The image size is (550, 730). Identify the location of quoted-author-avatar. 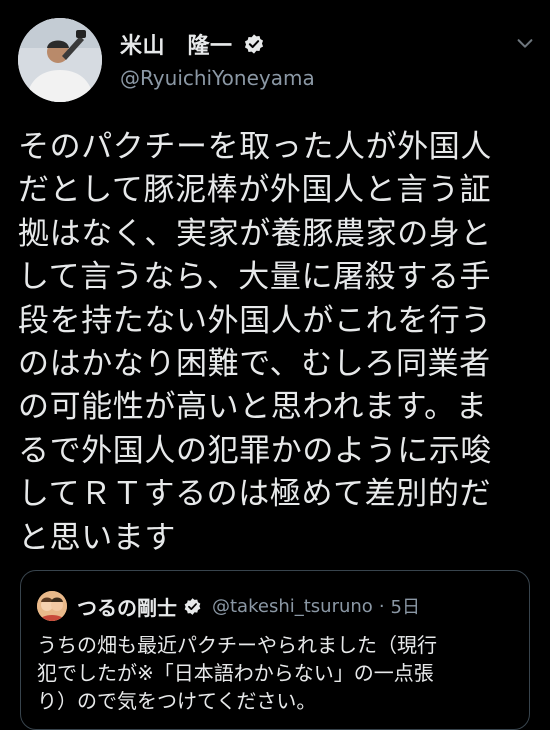
(52, 606).